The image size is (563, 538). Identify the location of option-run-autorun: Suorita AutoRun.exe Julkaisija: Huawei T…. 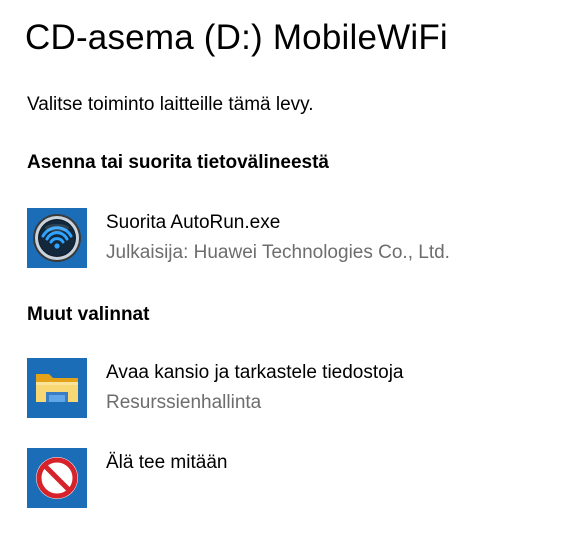
(287, 239).